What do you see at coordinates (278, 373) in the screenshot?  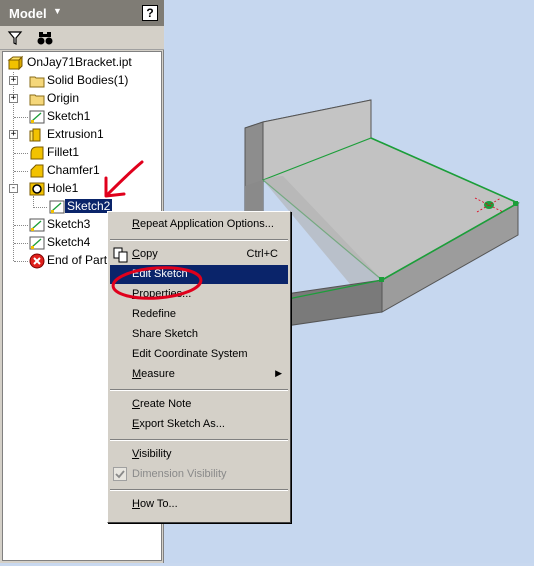 I see `submenu-arrow-icon: ▶` at bounding box center [278, 373].